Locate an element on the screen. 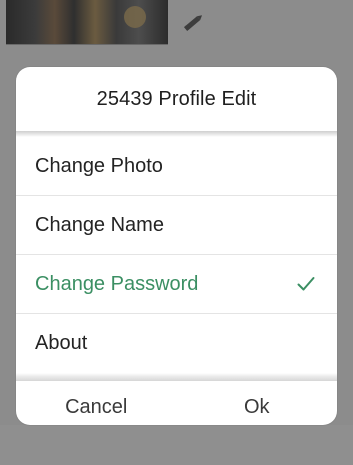 Image resolution: width=353 pixels, height=465 pixels. background-strip is located at coordinates (176, 445).